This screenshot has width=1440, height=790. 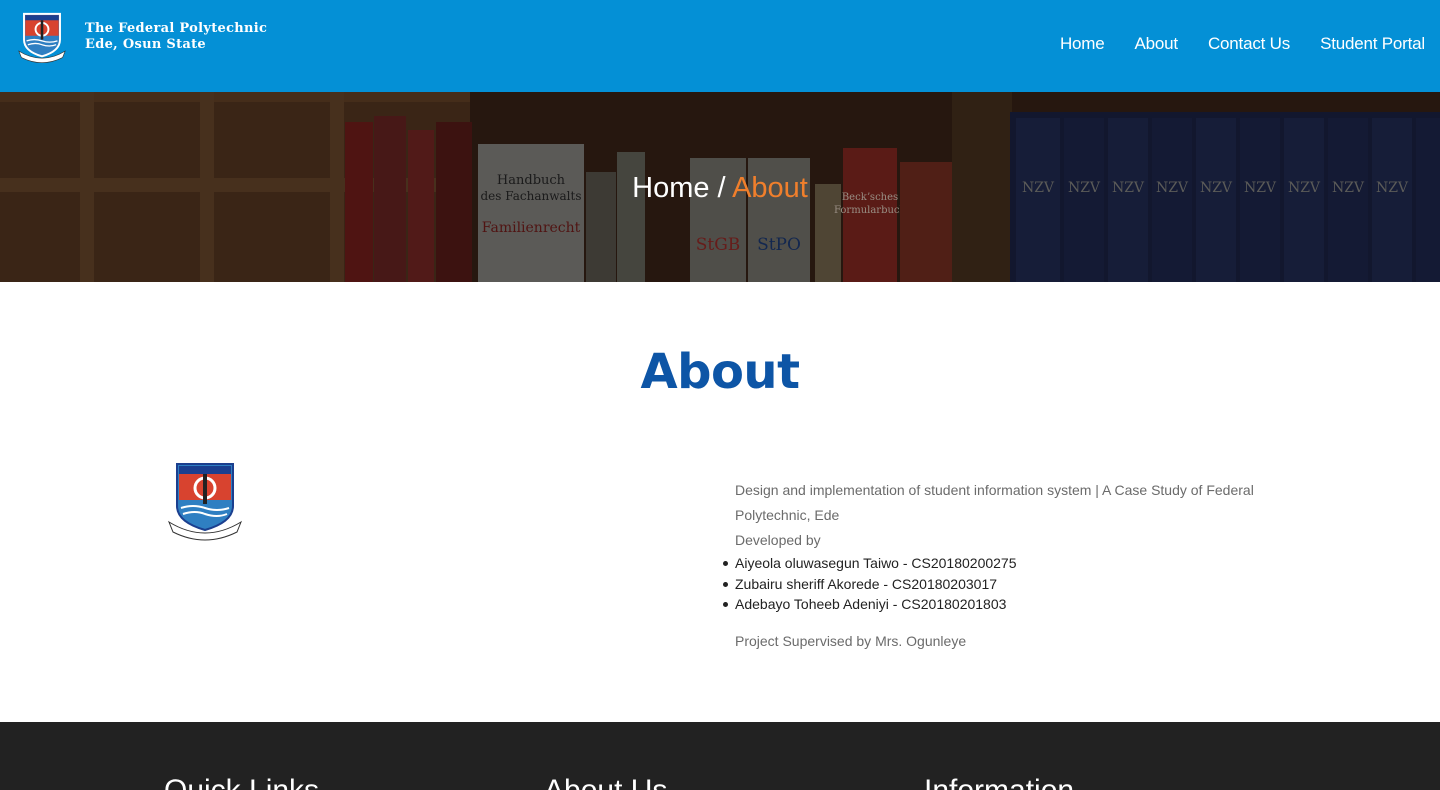 What do you see at coordinates (145, 44) in the screenshot?
I see `brand-line-2: Ede, Osun State` at bounding box center [145, 44].